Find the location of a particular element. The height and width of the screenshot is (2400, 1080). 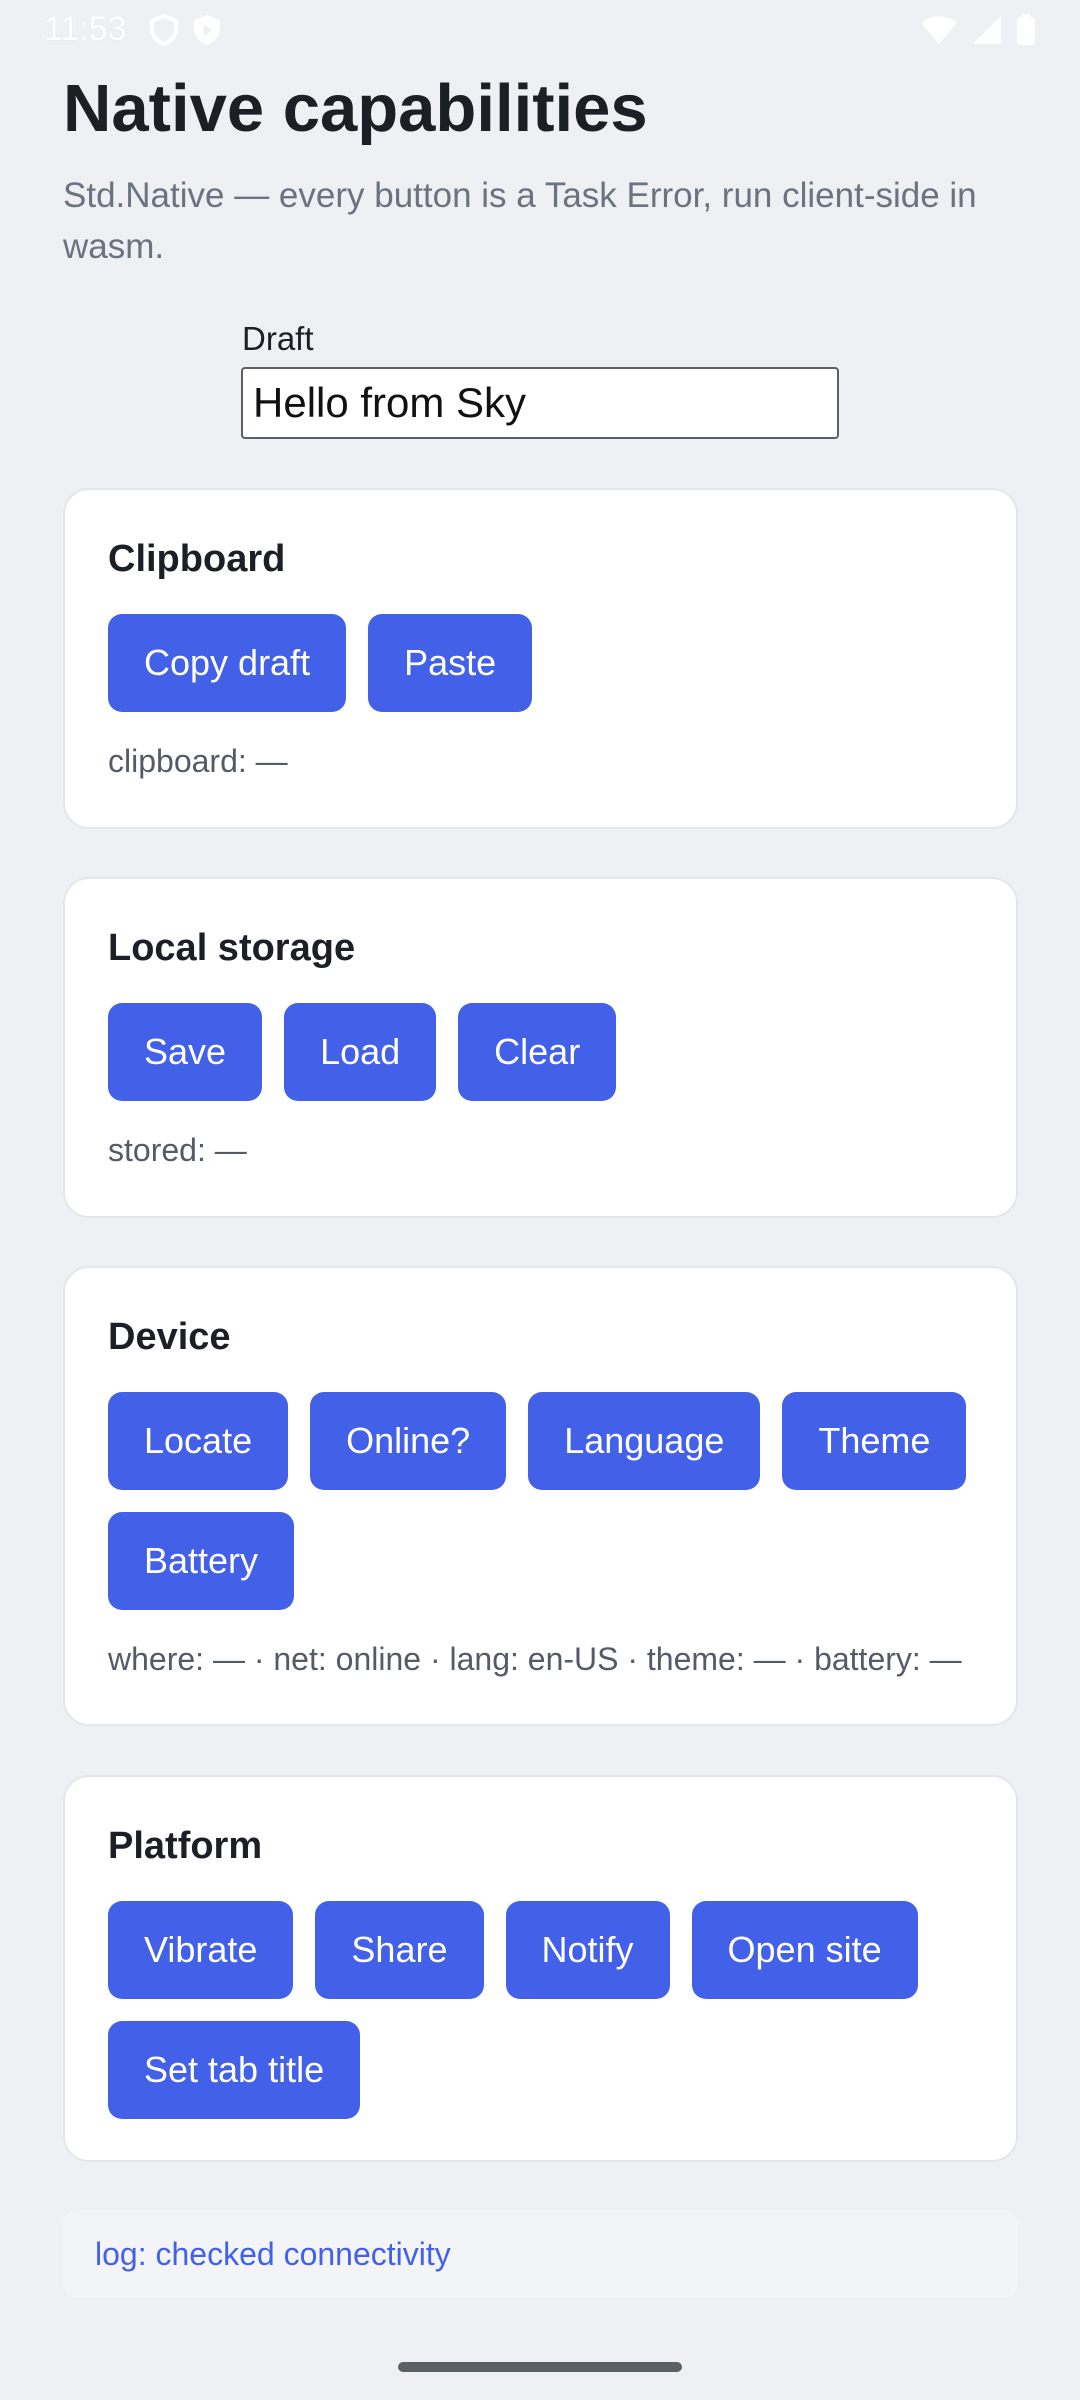

platform-buttons-row-1: Vibrate Share Notify Open site is located at coordinates (513, 1950).